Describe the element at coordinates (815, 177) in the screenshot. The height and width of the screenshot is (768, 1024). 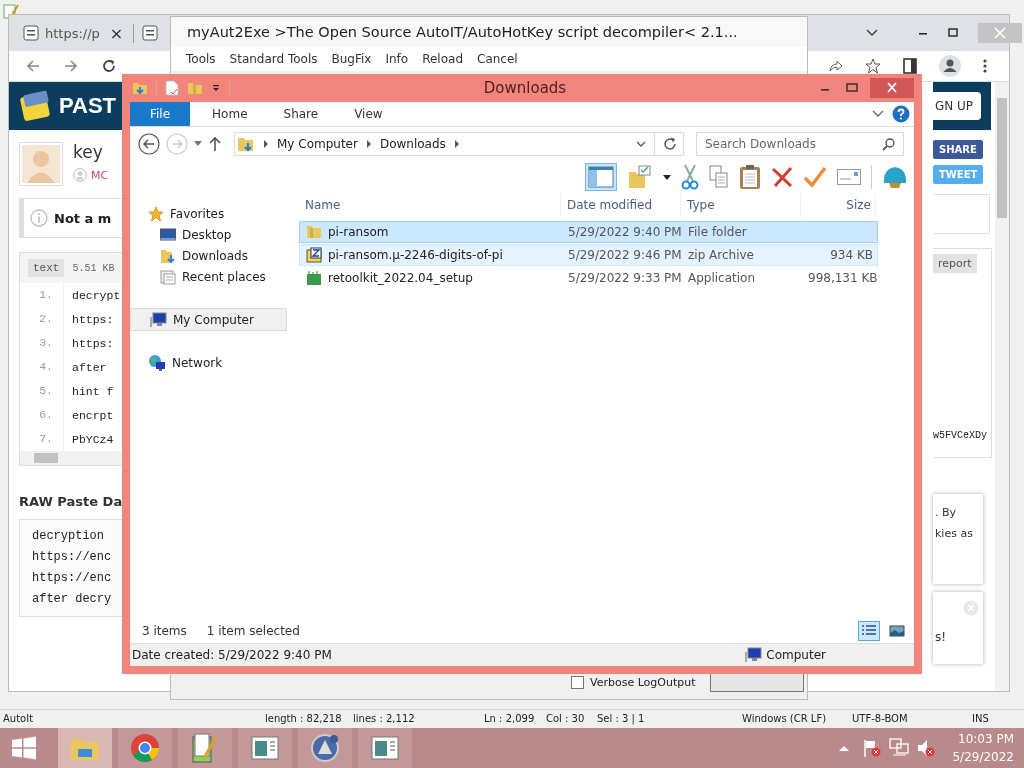
I see `checkmark-icon` at that location.